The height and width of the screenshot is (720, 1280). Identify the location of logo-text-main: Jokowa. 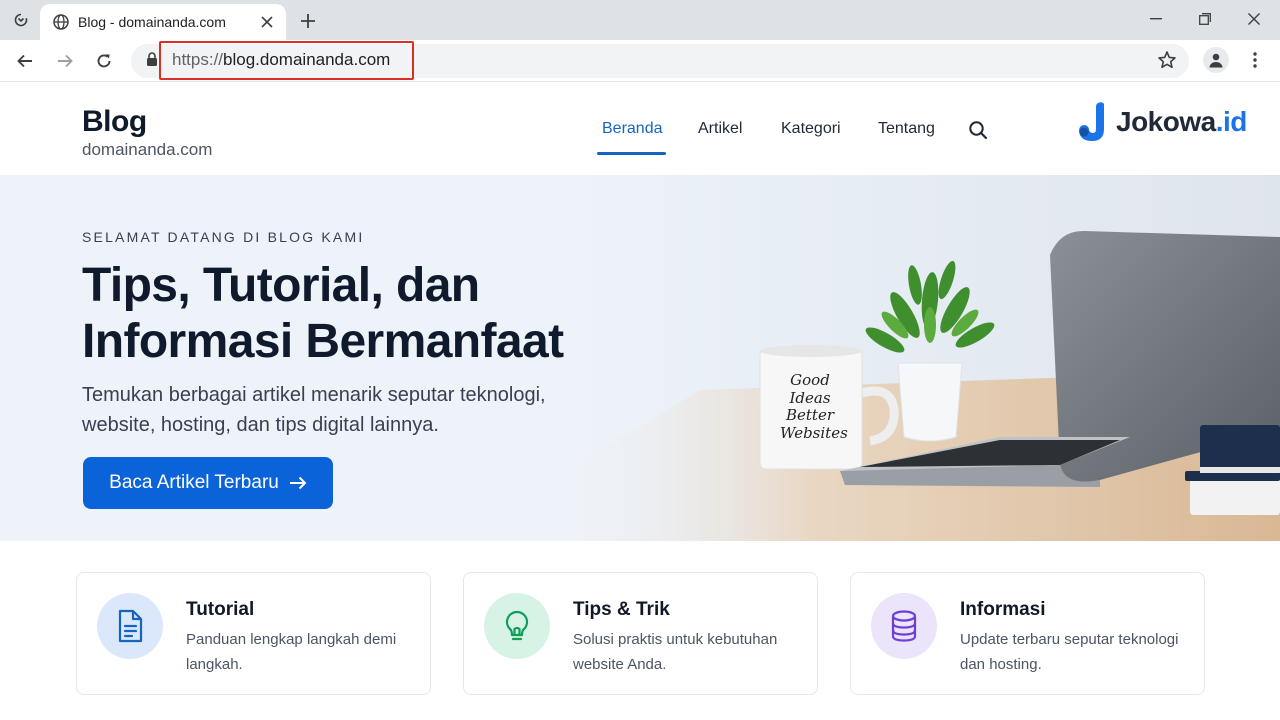
(1166, 121).